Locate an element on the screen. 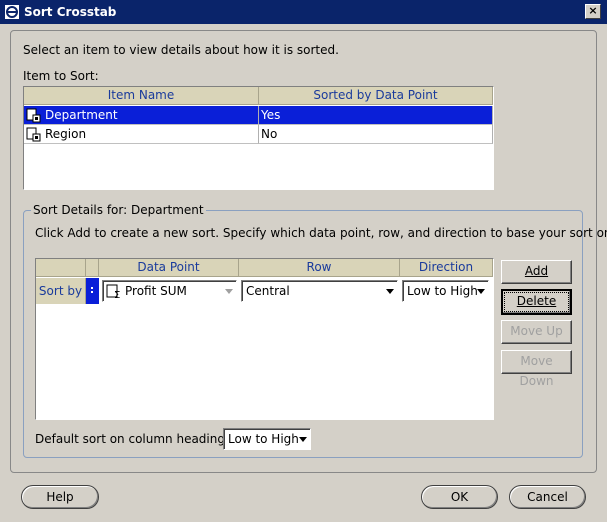  help-button: Help is located at coordinates (60, 497).